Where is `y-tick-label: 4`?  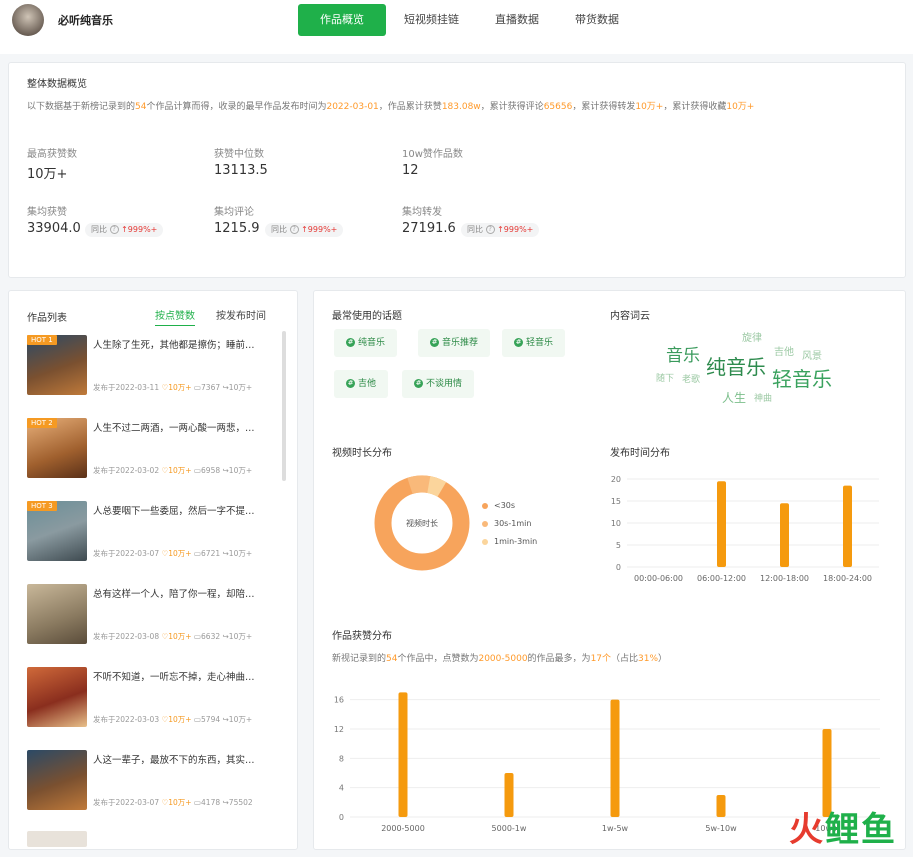
y-tick-label: 4 is located at coordinates (341, 788).